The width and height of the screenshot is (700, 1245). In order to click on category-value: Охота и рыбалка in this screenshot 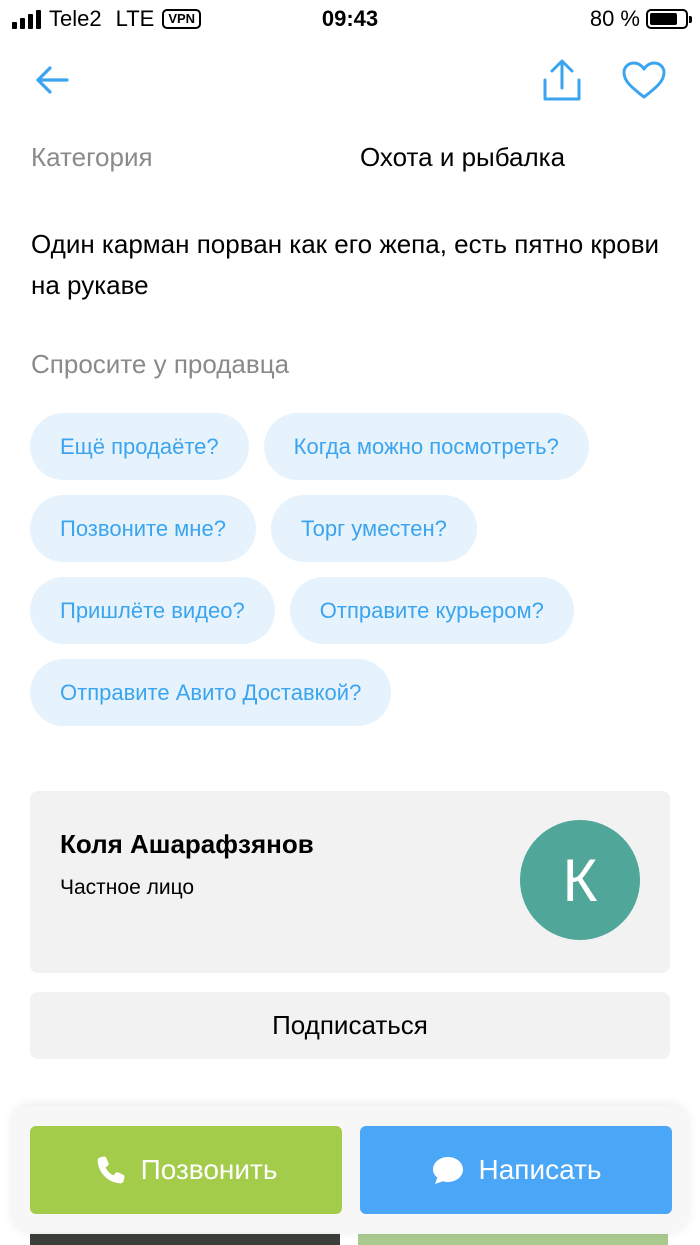, I will do `click(463, 157)`.